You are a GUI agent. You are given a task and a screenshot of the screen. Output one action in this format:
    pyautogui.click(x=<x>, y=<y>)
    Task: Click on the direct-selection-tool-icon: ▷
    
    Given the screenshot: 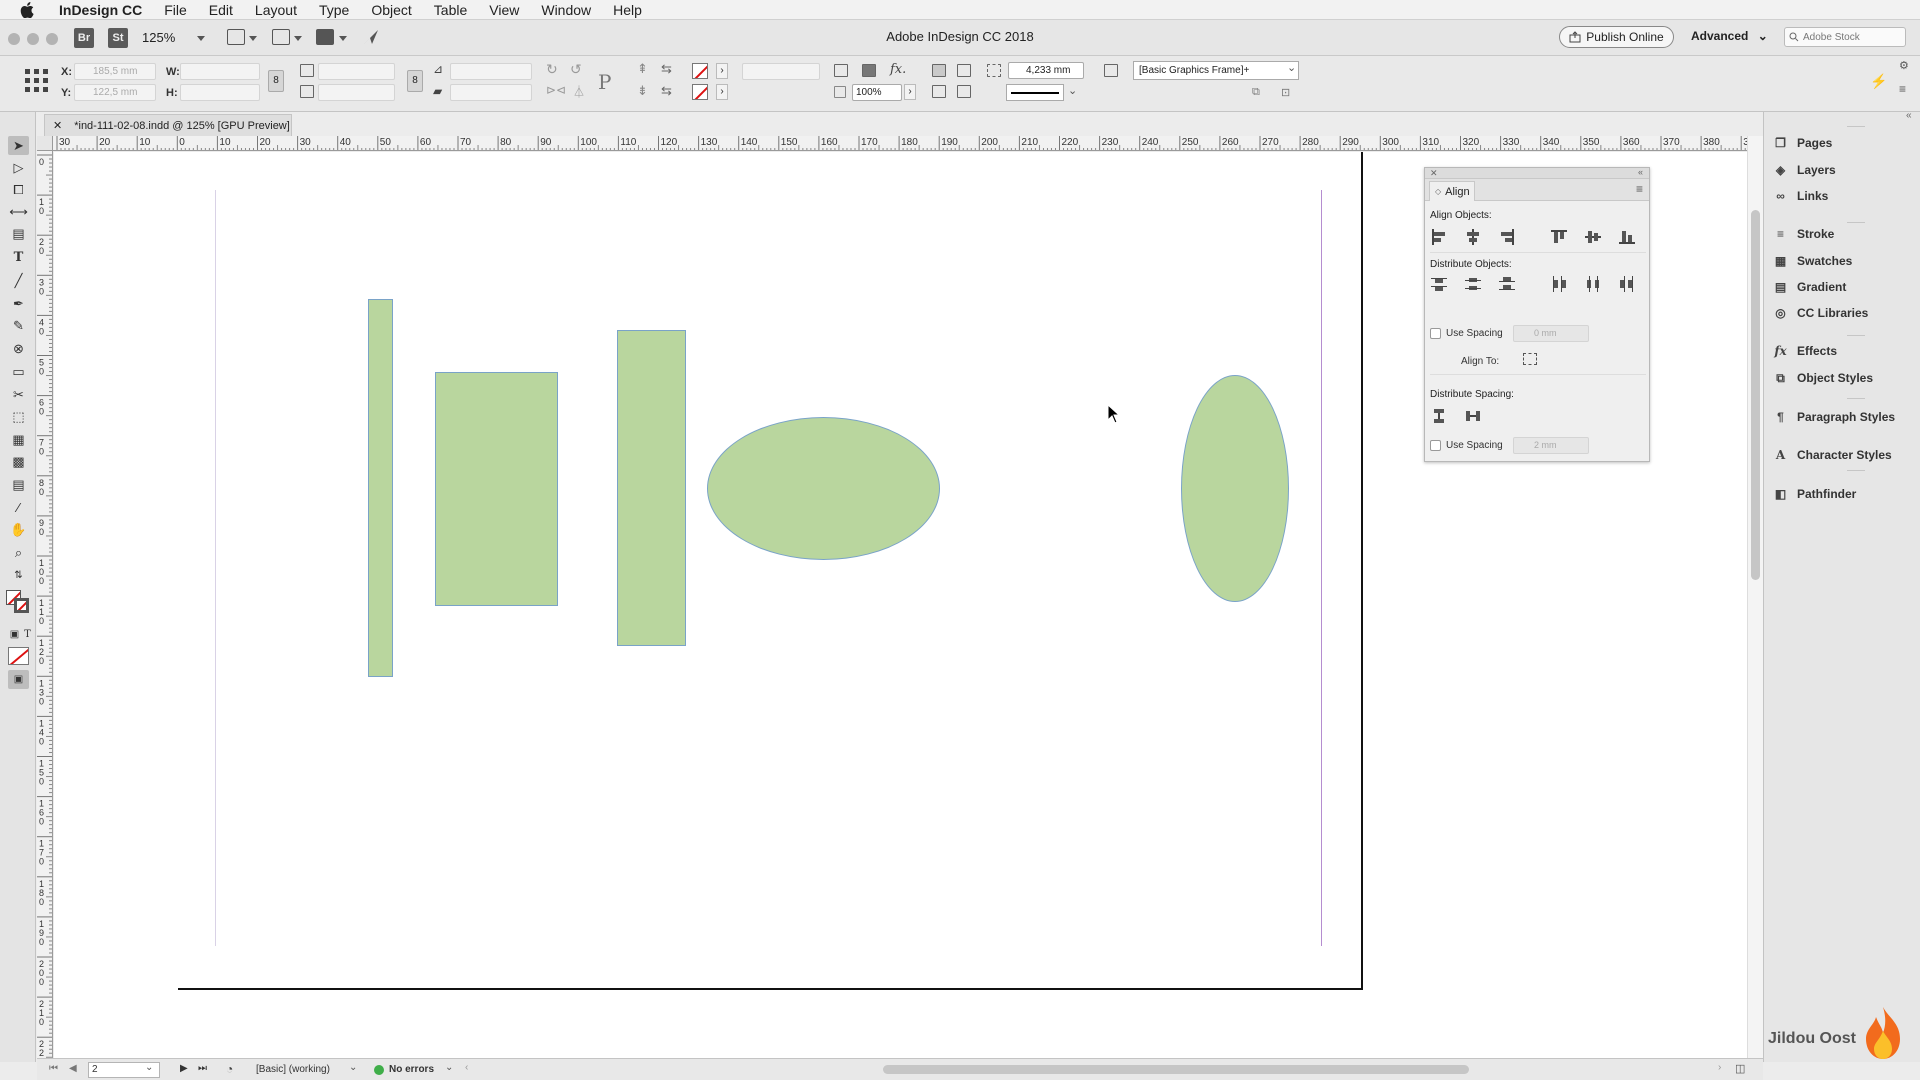 What is the action you would take?
    pyautogui.click(x=18, y=167)
    